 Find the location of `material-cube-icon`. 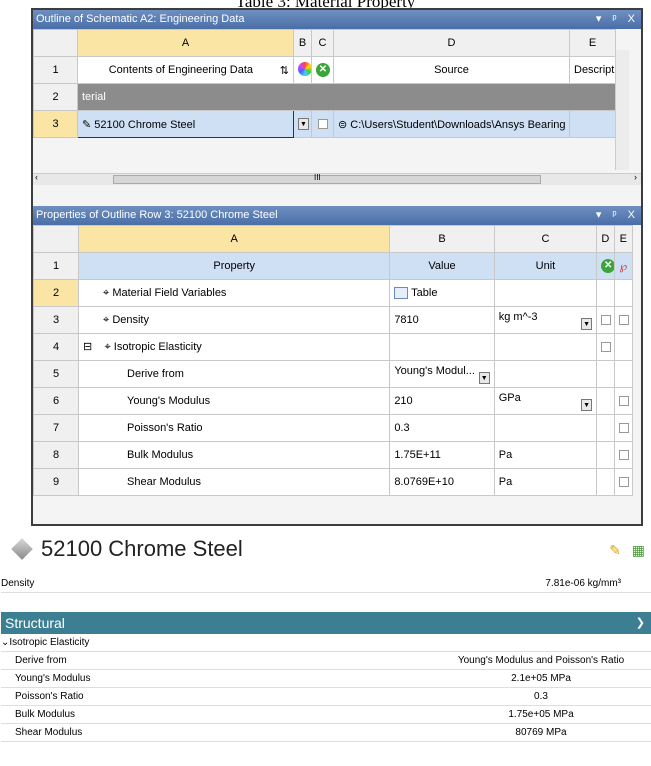

material-cube-icon is located at coordinates (22, 549).